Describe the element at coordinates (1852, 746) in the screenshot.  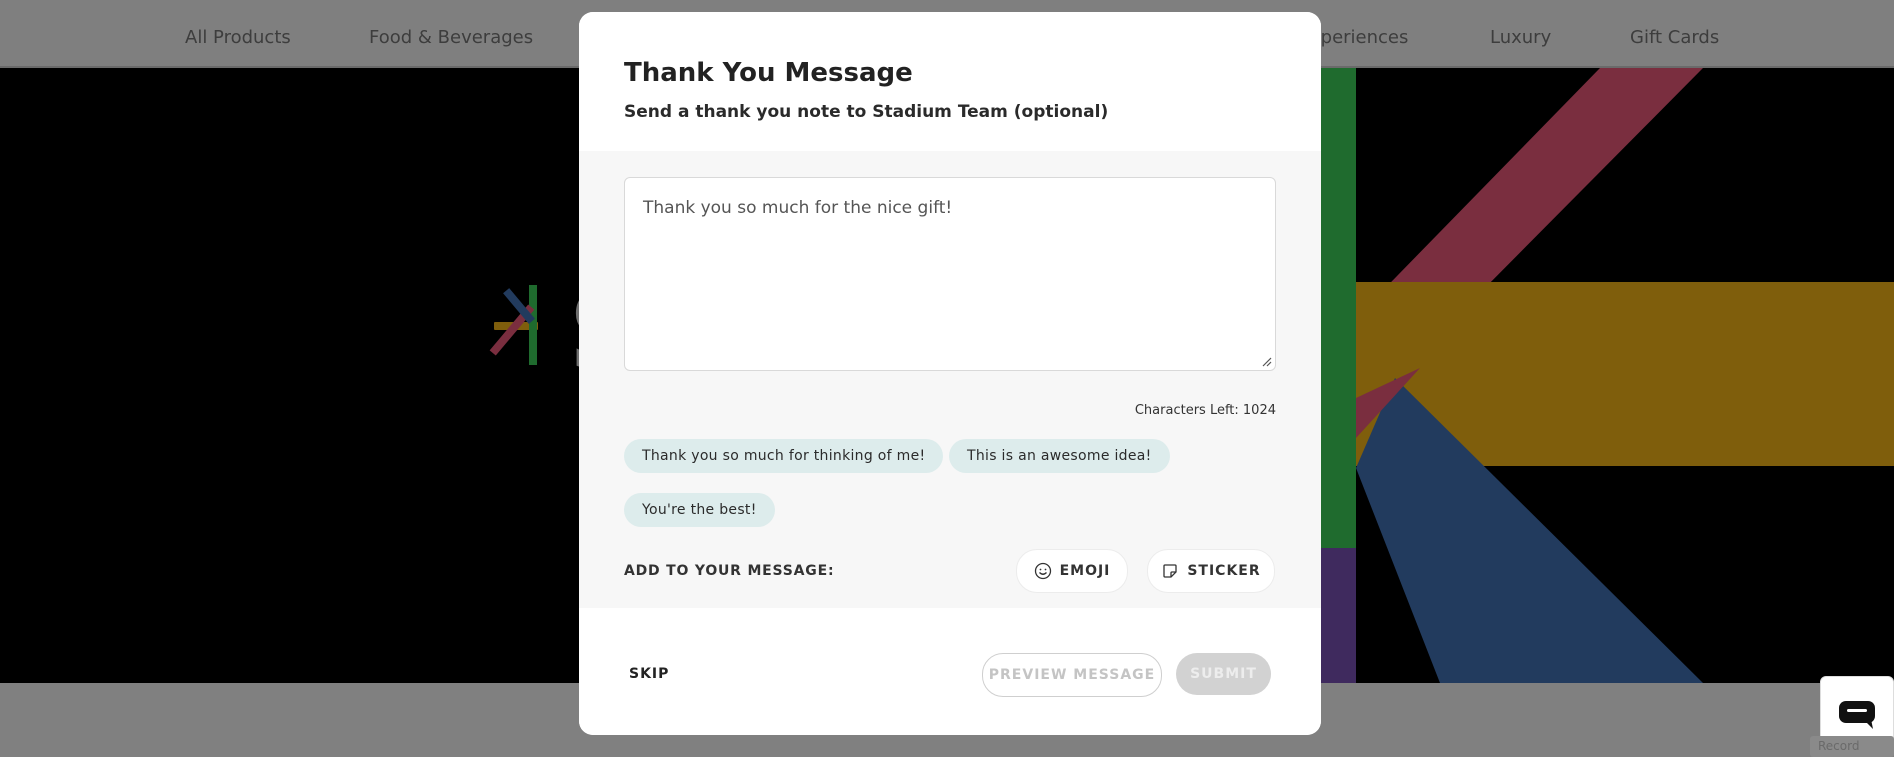
I see `recorder-label: Record` at that location.